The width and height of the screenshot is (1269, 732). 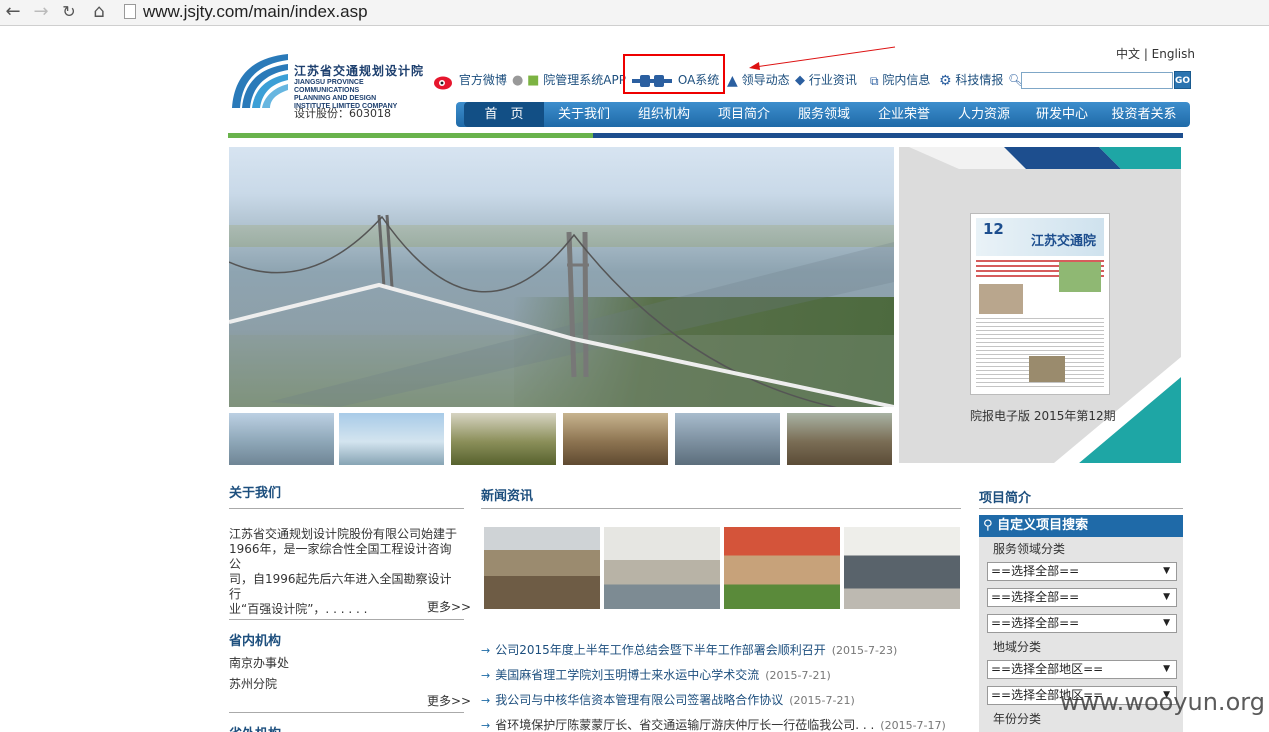 I want to click on address-bar: www.jsjty.com/main/index.asp, so click(x=691, y=12).